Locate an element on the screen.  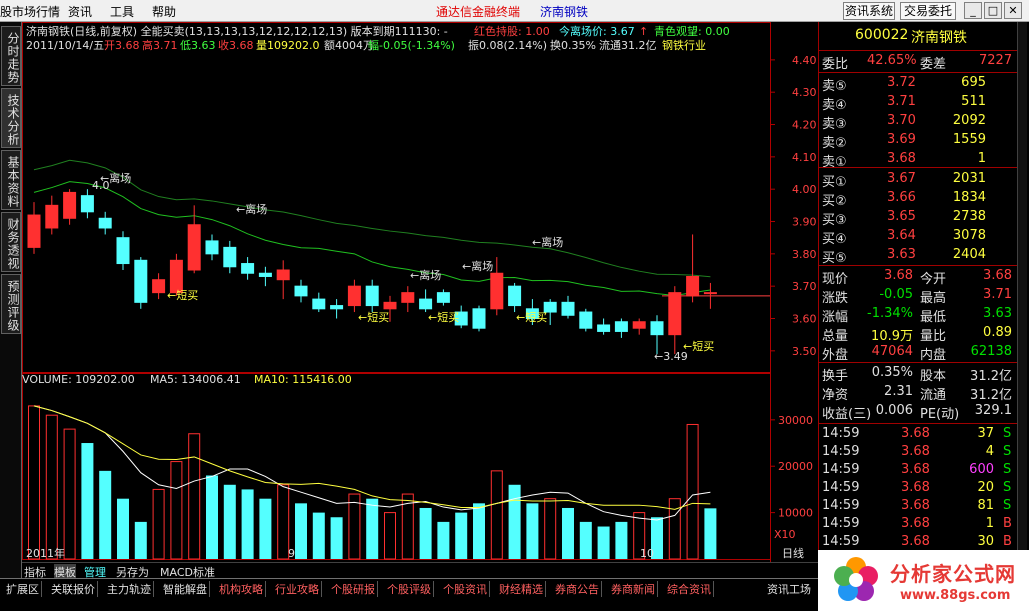
price-tick-label: 3.80 is located at coordinates (804, 254).